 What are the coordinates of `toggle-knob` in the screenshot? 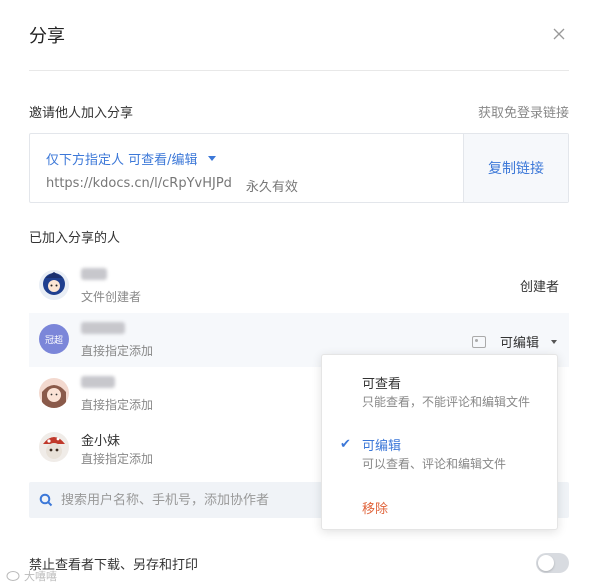 It's located at (546, 563).